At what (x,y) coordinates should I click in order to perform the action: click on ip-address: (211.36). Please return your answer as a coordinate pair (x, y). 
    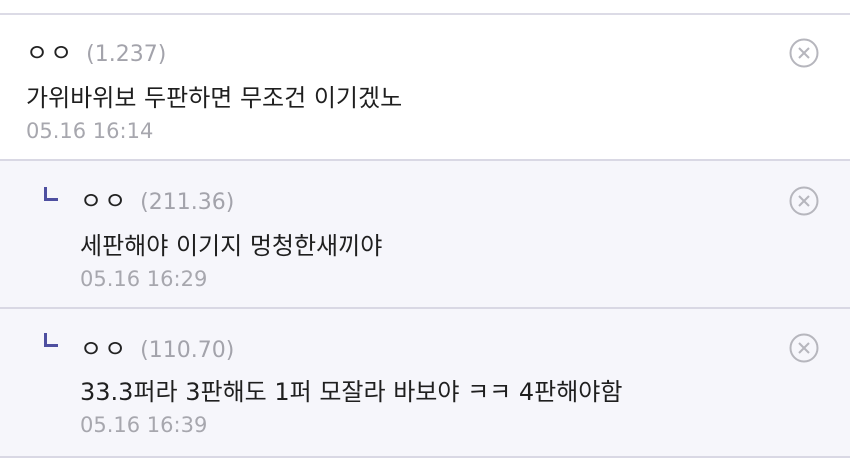
    Looking at the image, I should click on (187, 202).